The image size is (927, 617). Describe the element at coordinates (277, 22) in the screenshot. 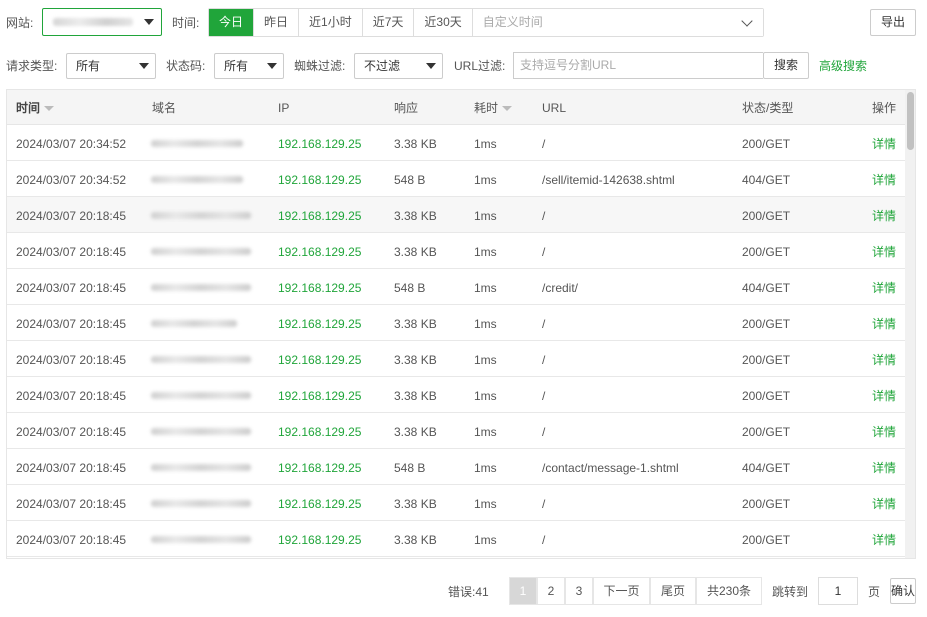

I see `time-range-yesterday: 昨日` at that location.